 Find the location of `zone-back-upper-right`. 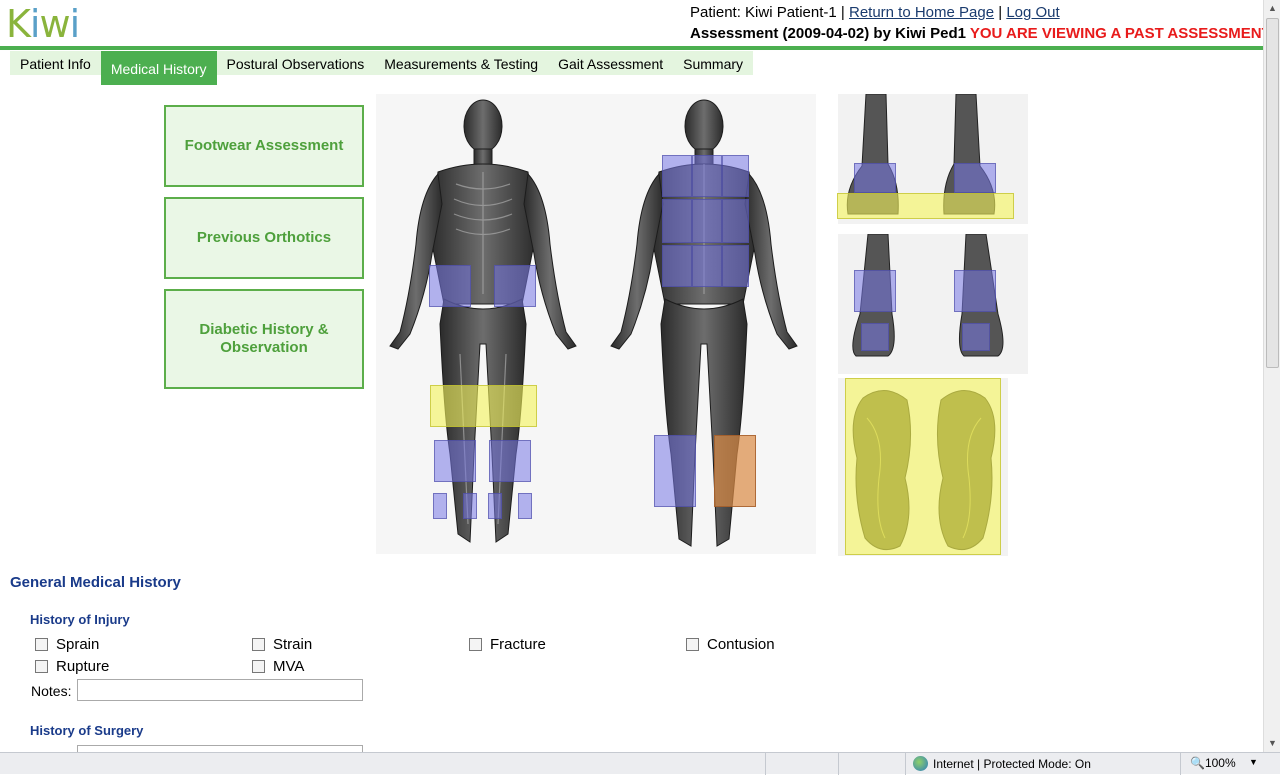

zone-back-upper-right is located at coordinates (735, 176).